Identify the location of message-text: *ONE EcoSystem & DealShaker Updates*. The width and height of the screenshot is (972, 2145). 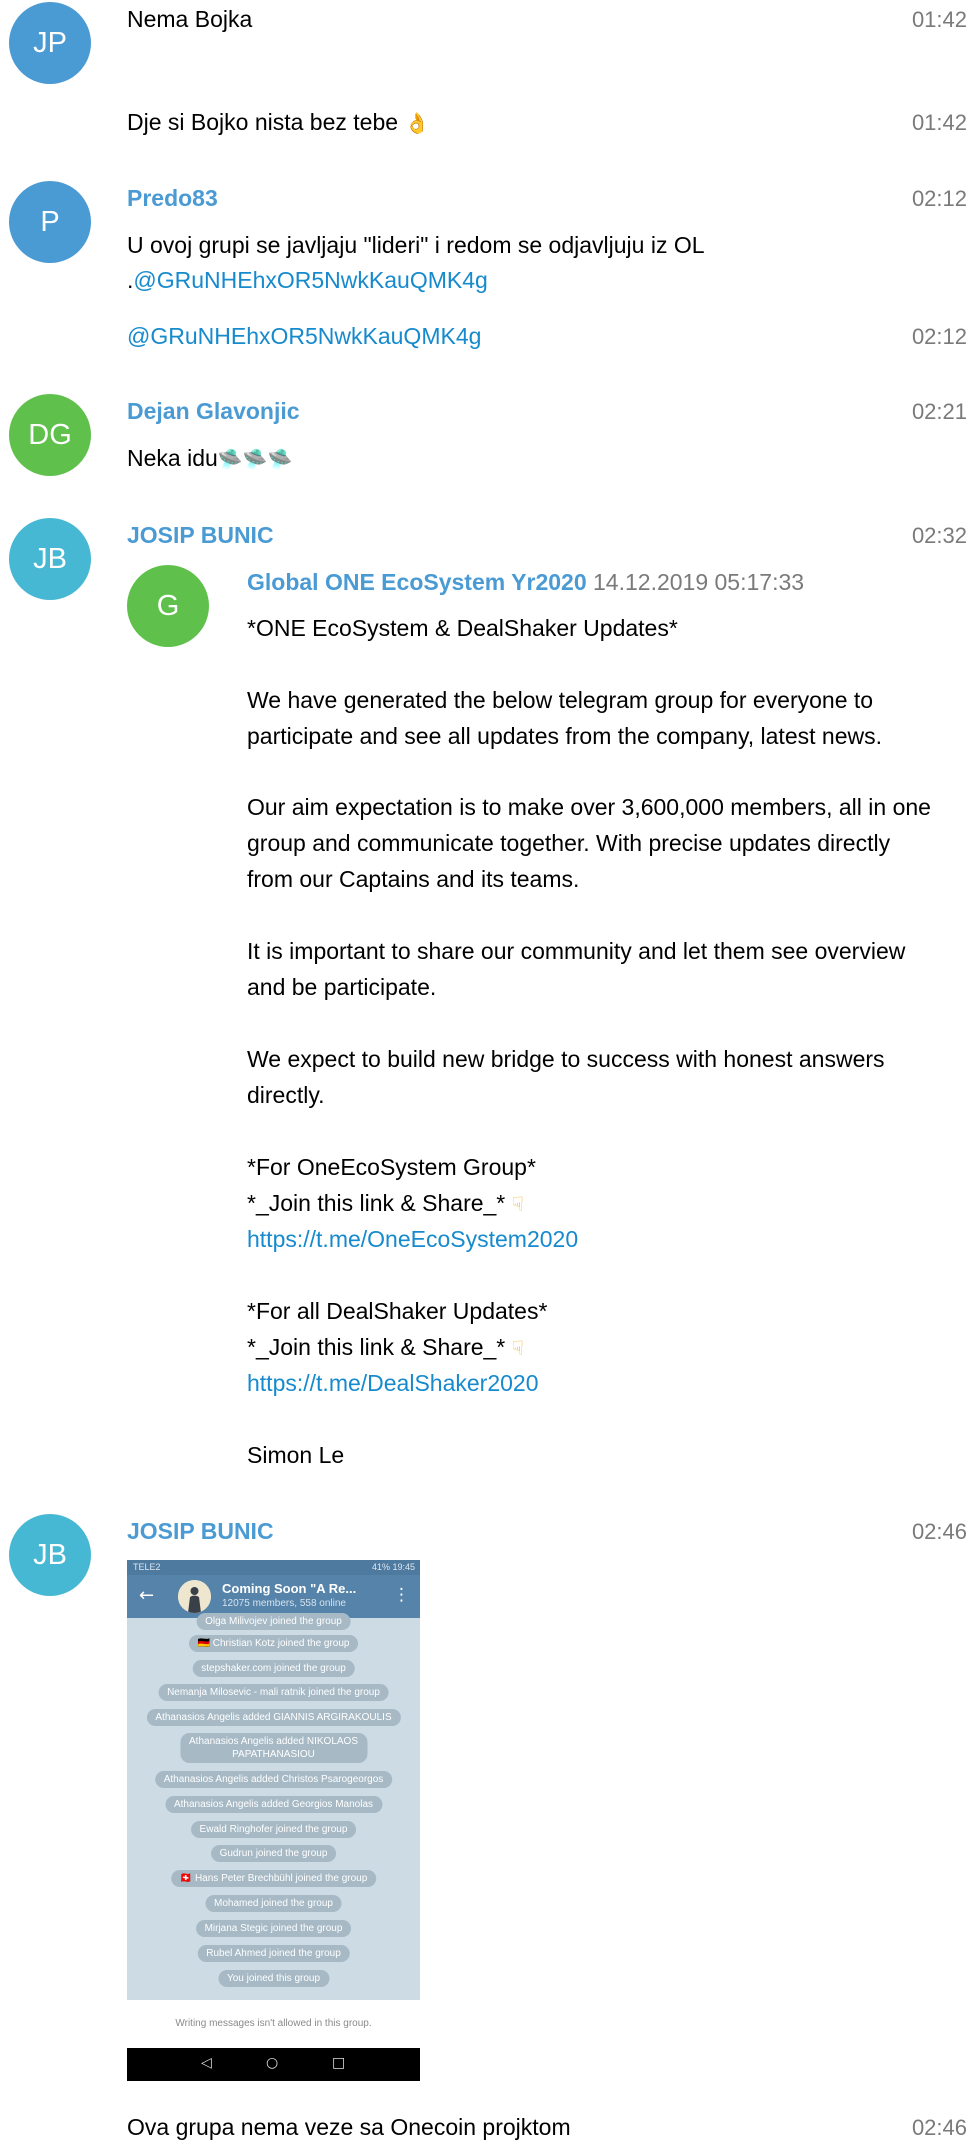
(462, 628).